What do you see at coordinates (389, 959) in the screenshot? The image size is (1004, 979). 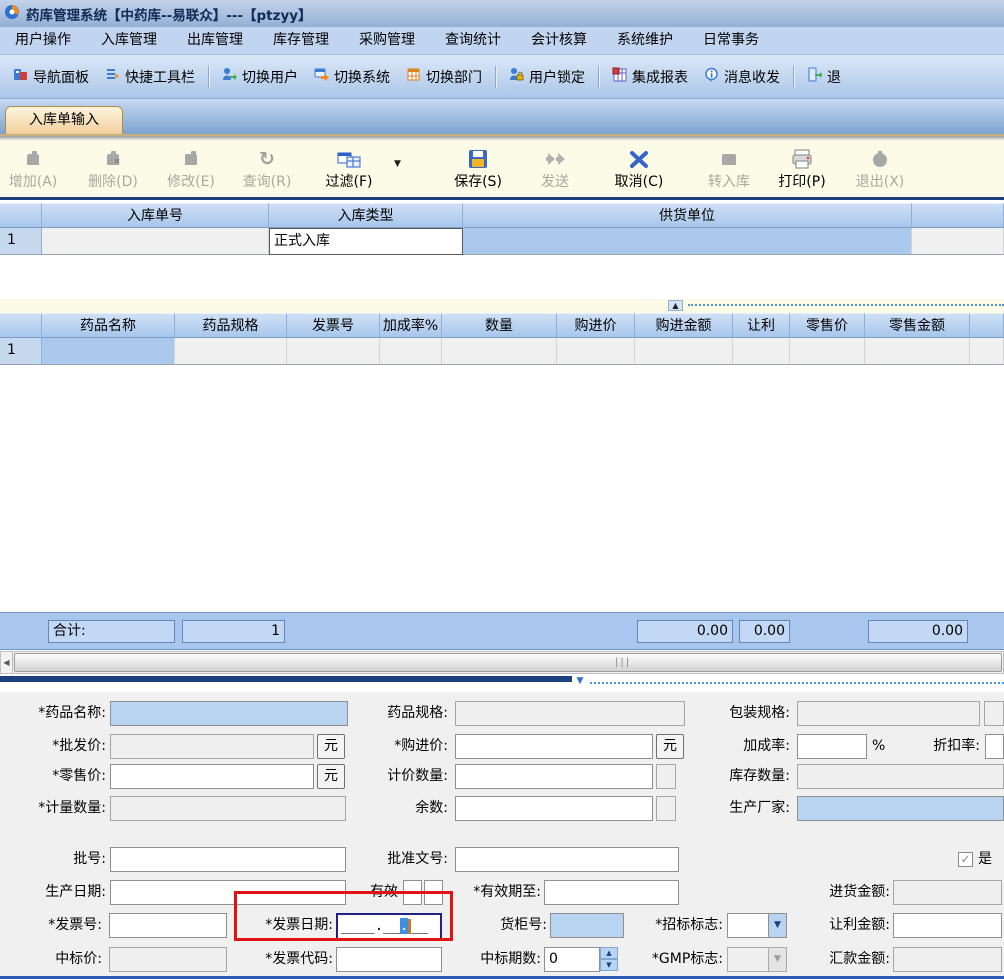 I see `invoice-code-field` at bounding box center [389, 959].